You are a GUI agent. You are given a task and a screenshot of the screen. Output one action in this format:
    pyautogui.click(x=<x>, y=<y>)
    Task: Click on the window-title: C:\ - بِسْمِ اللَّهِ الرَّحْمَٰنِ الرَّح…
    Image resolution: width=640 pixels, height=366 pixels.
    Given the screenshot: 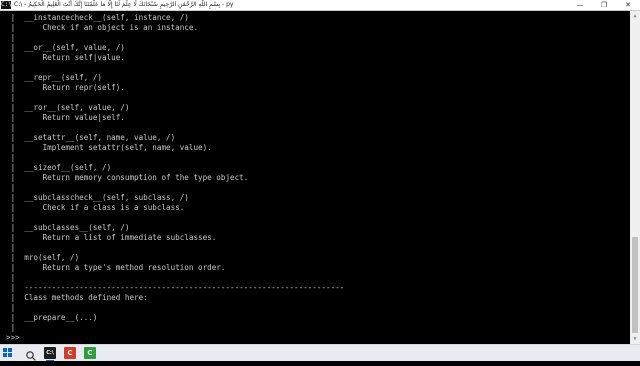 What is the action you would take?
    pyautogui.click(x=124, y=4)
    